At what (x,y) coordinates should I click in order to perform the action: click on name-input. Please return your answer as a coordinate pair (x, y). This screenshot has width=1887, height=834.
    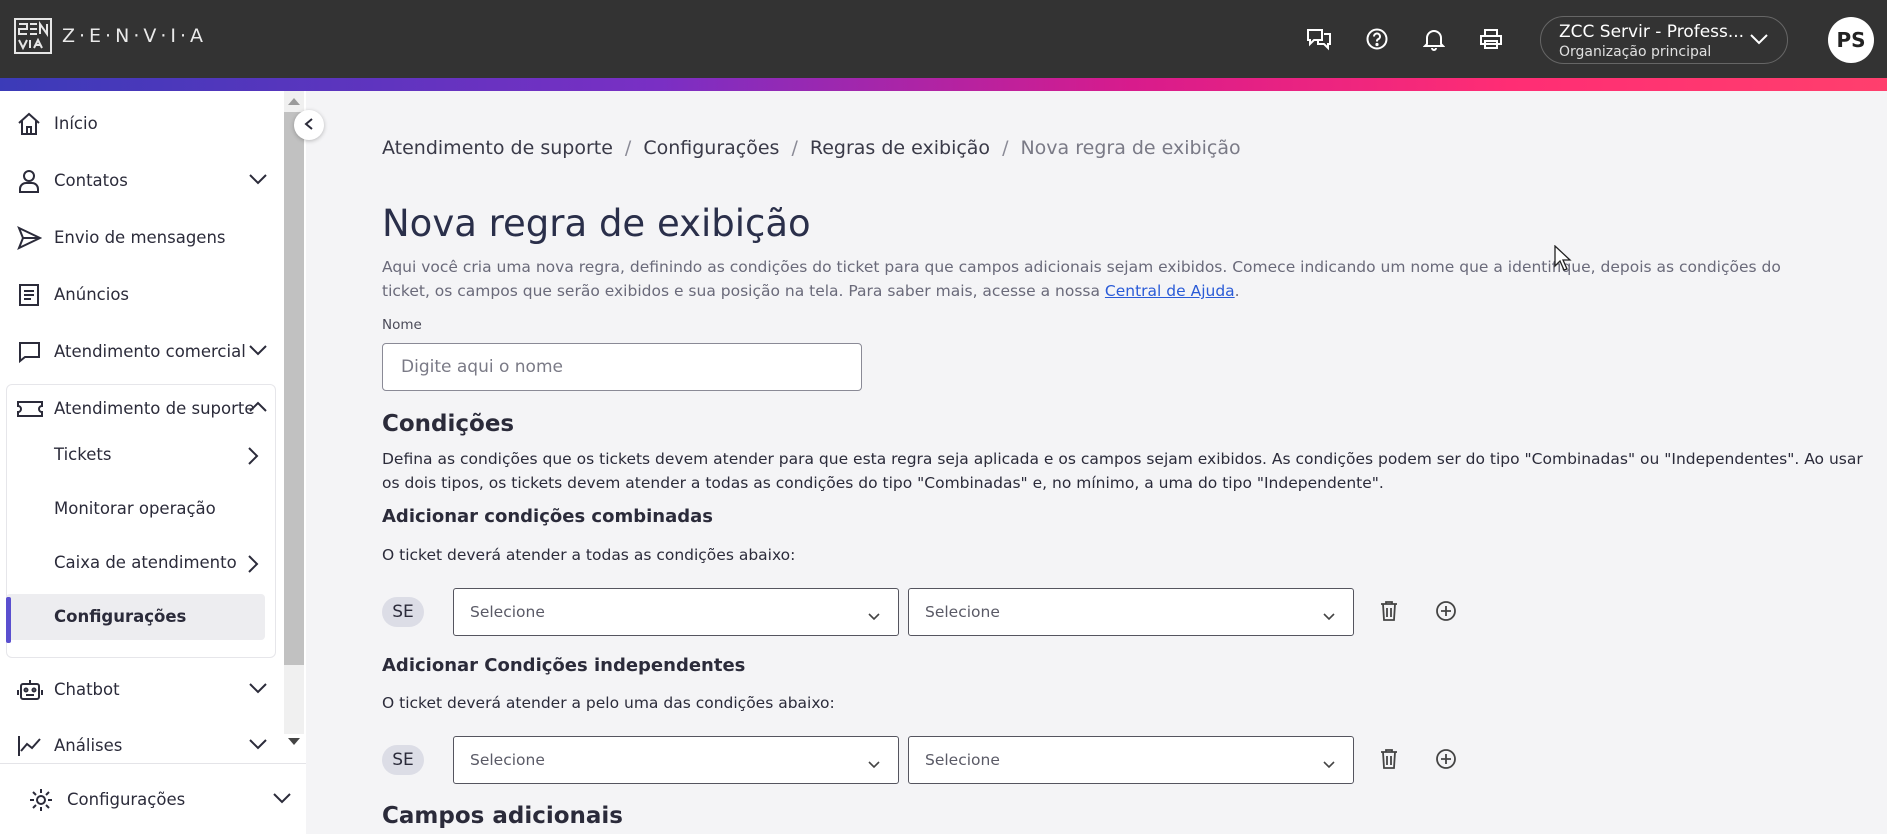
    Looking at the image, I should click on (622, 367).